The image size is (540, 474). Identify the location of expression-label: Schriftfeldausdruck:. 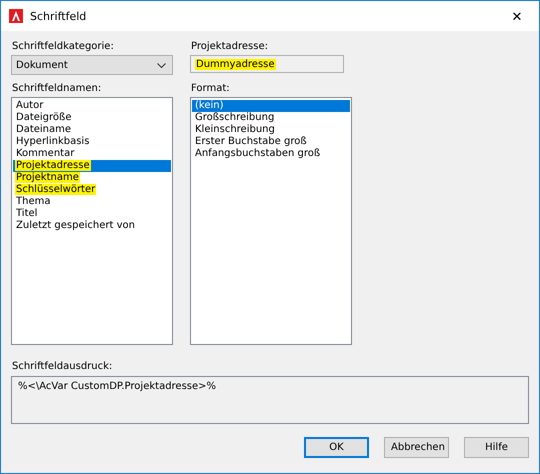
(63, 366).